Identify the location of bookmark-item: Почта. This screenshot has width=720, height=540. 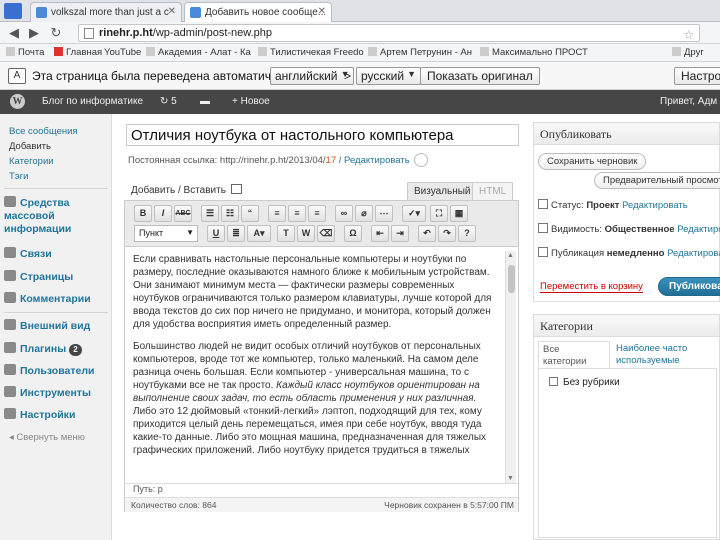
(25, 52).